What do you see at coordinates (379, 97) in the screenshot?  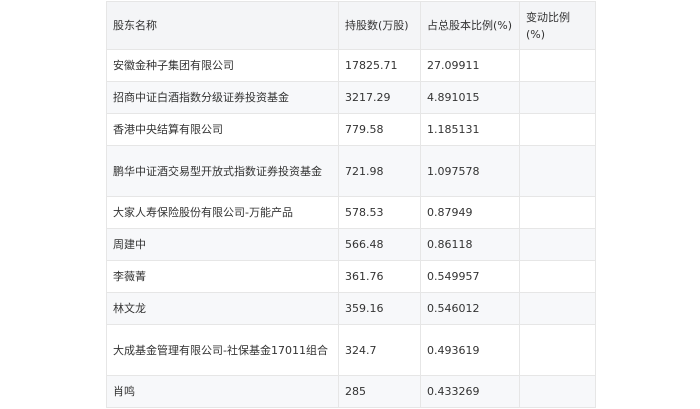 I see `cell-shares-held: 3217.29` at bounding box center [379, 97].